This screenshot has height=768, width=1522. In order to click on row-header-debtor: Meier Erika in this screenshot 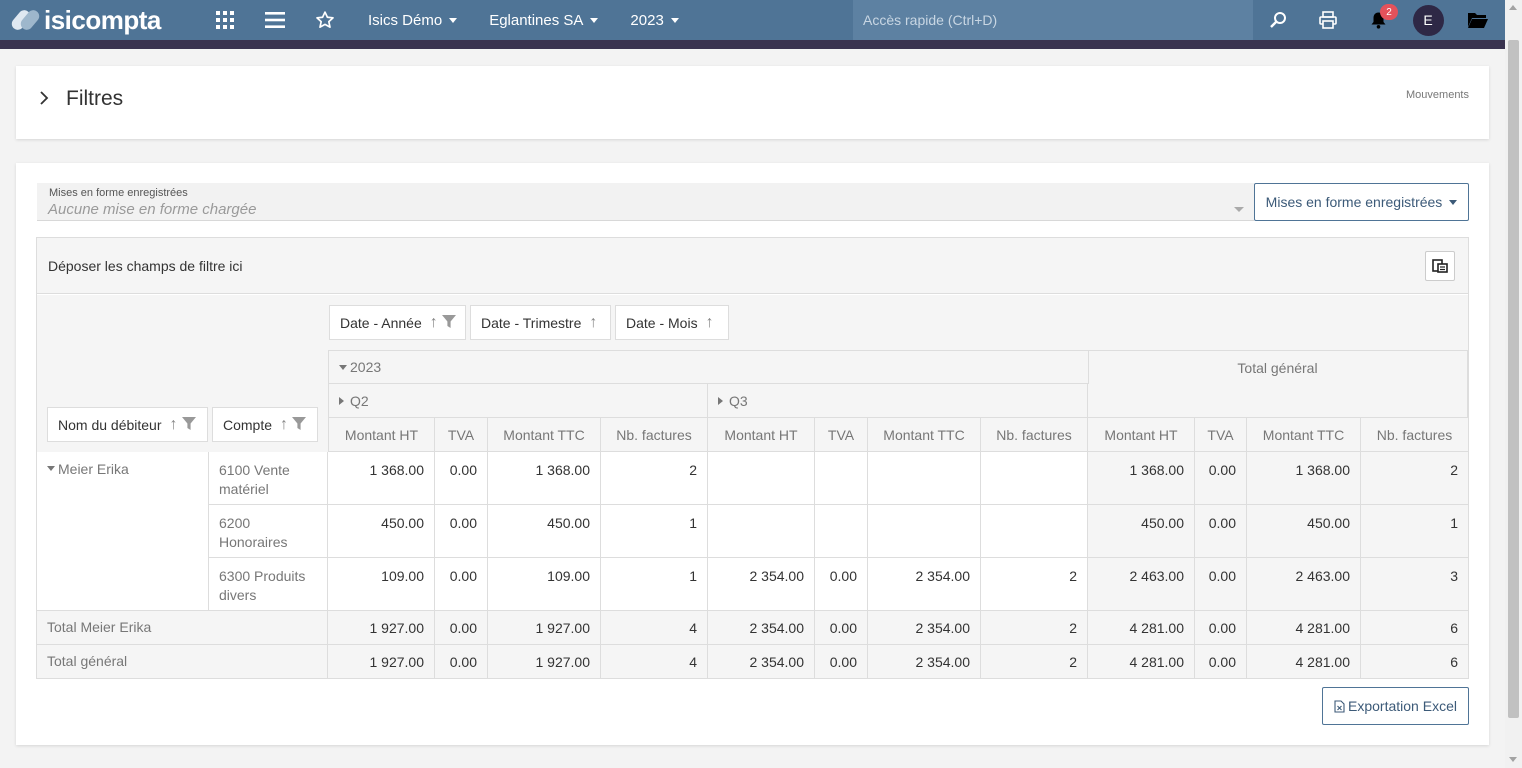, I will do `click(123, 531)`.